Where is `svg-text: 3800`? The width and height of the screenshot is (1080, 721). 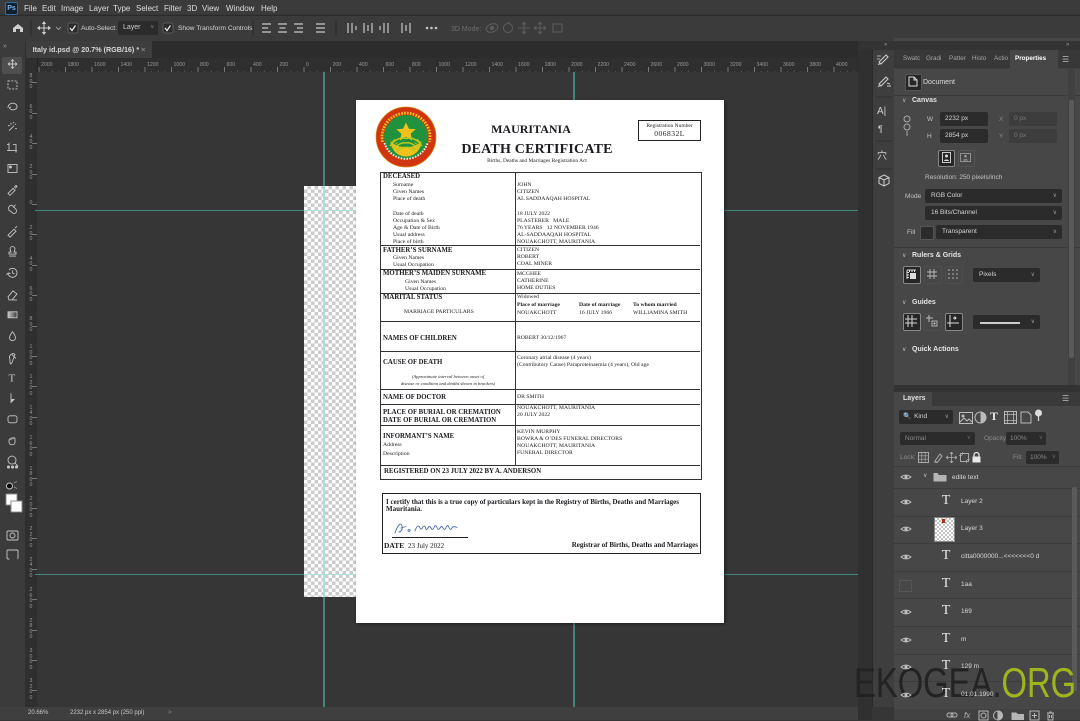
svg-text: 3800 is located at coordinates (816, 65).